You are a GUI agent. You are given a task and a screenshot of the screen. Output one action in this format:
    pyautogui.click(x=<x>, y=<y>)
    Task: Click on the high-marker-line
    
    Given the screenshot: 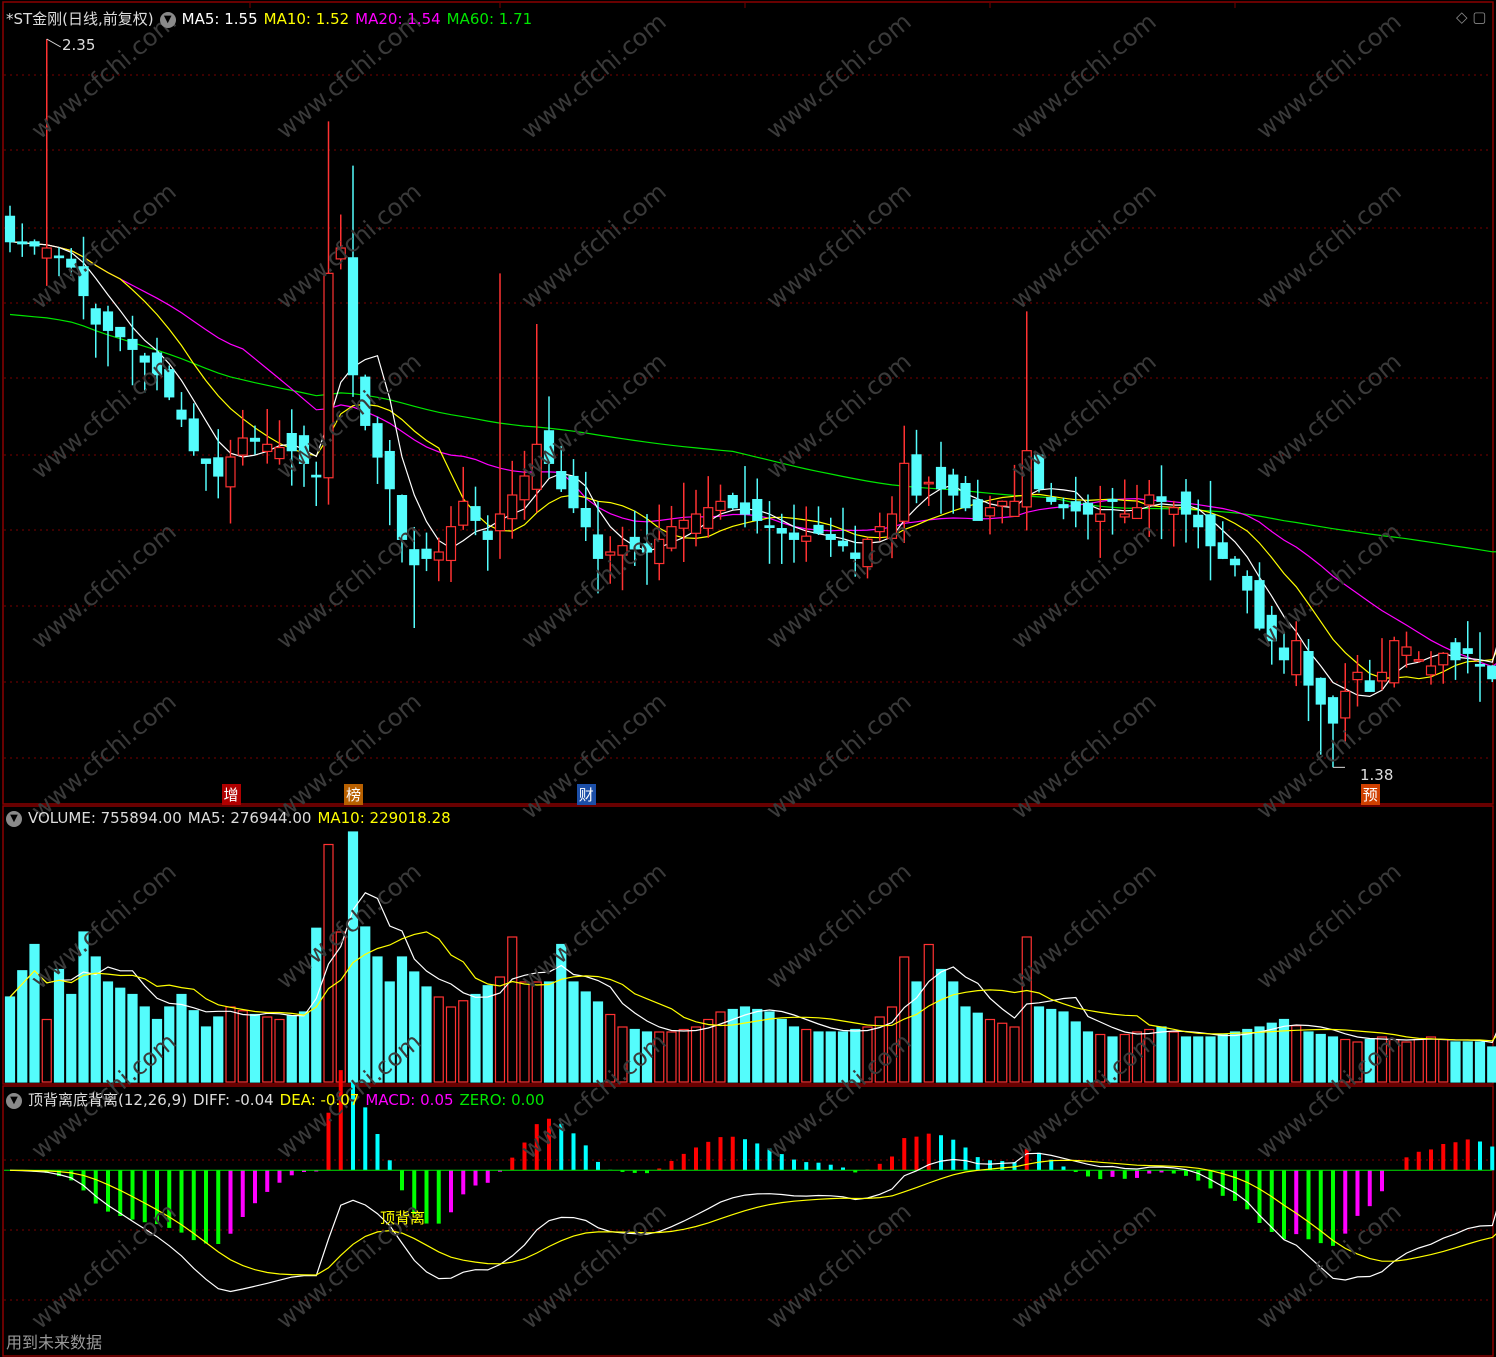 What is the action you would take?
    pyautogui.click(x=53, y=43)
    